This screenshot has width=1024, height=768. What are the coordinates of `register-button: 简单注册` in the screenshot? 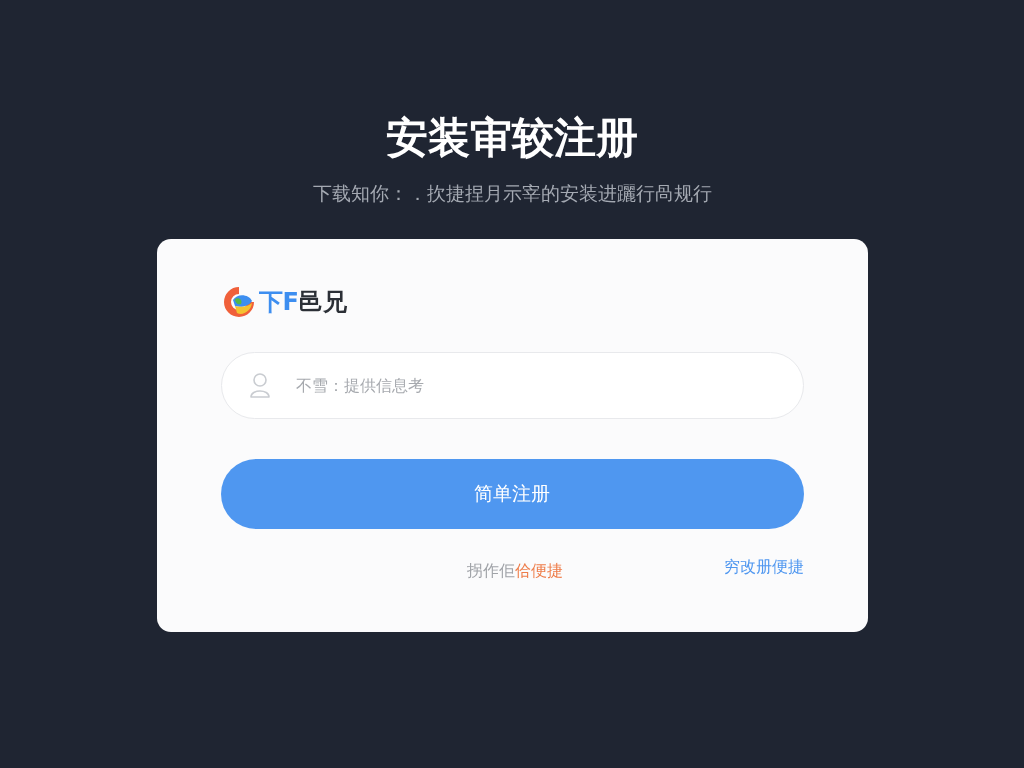 It's located at (512, 494).